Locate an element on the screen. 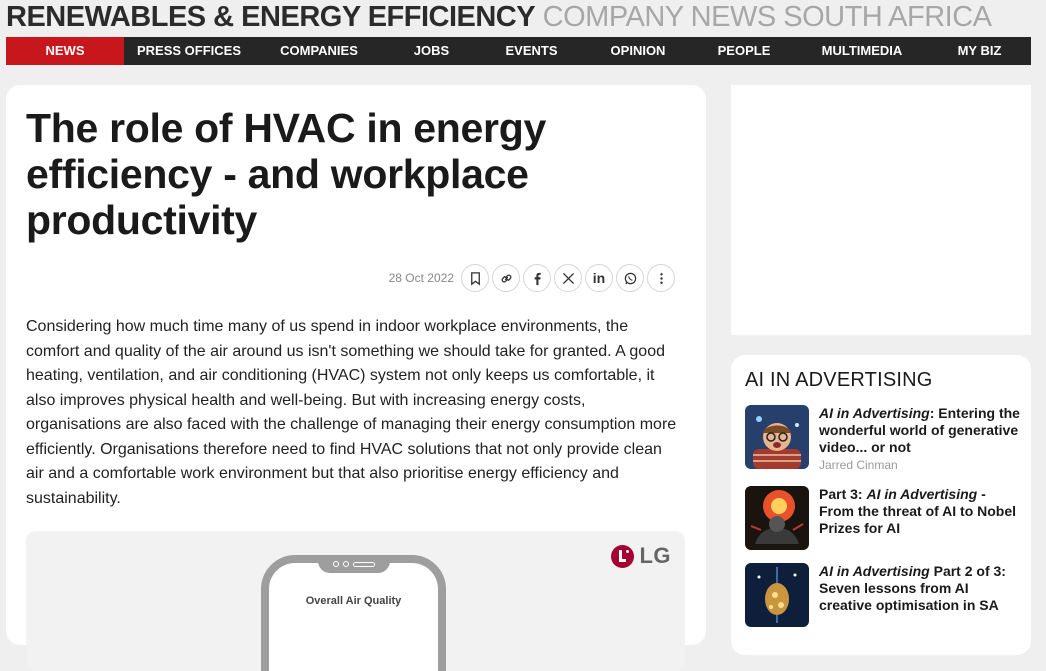 The width and height of the screenshot is (1046, 671). link-icon is located at coordinates (506, 278).